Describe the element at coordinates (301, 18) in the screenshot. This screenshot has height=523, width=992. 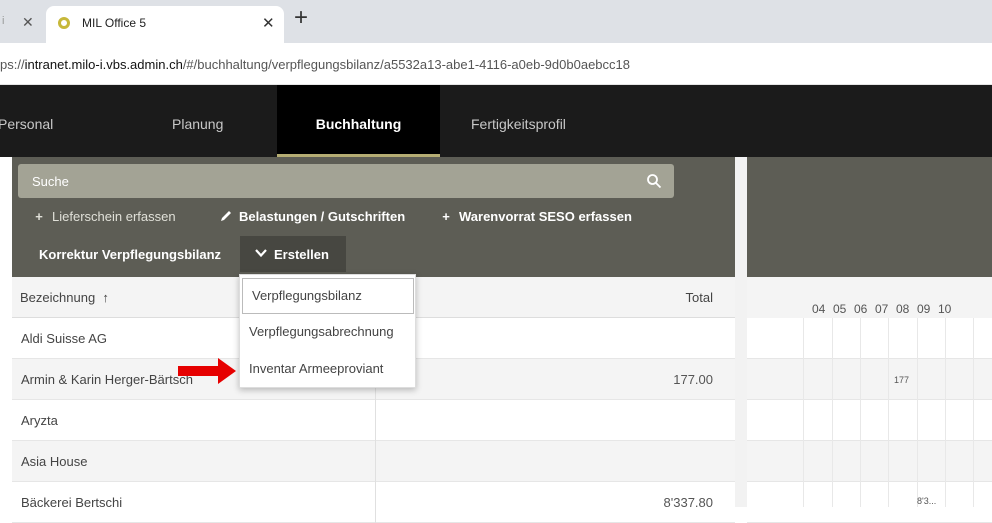
I see `new-tab-plus-icon: +` at that location.